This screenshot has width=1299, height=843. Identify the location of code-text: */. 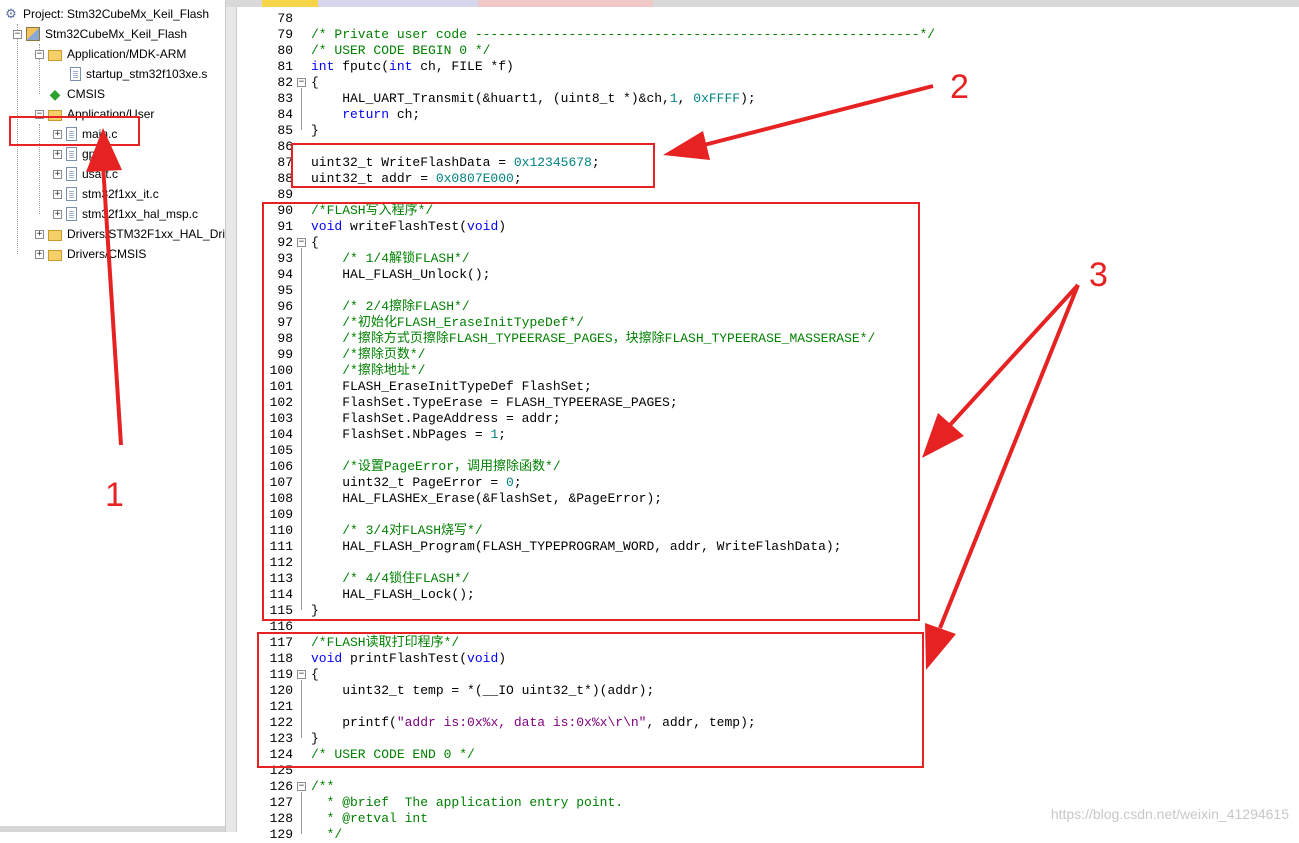
(327, 834).